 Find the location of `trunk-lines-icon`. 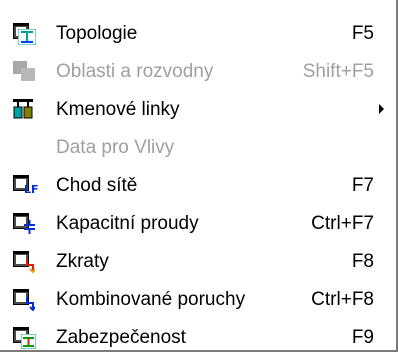

trunk-lines-icon is located at coordinates (24, 109).